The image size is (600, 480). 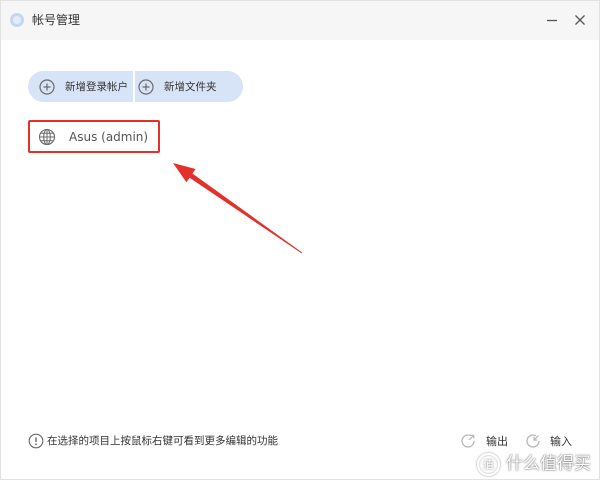 I want to click on annotation-arrow-shape, so click(x=238, y=208).